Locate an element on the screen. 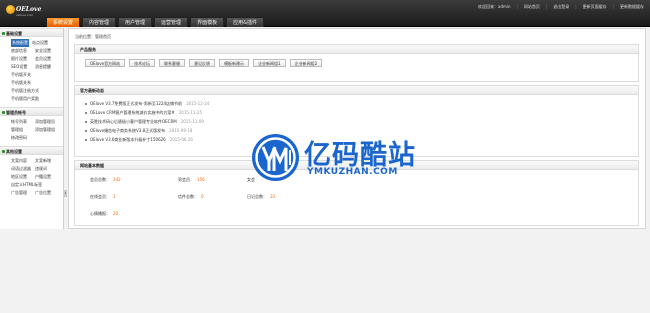 This screenshot has width=650, height=313. sidebar-item-account-list: 帐号列表 is located at coordinates (23, 122).